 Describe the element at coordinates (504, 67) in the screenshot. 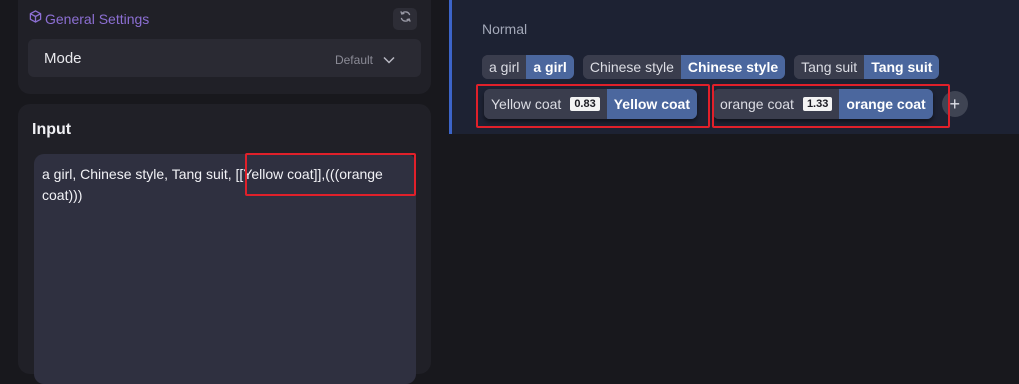

I see `tag-source: a girl` at that location.